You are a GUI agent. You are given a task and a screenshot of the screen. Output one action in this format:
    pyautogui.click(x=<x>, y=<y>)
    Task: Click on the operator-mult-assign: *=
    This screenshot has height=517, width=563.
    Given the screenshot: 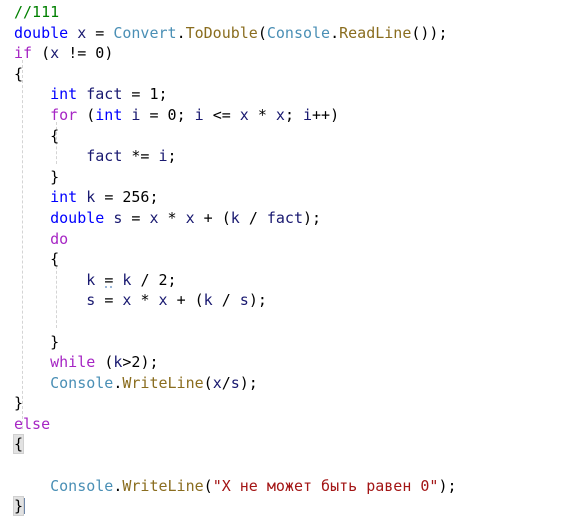 What is the action you would take?
    pyautogui.click(x=140, y=156)
    